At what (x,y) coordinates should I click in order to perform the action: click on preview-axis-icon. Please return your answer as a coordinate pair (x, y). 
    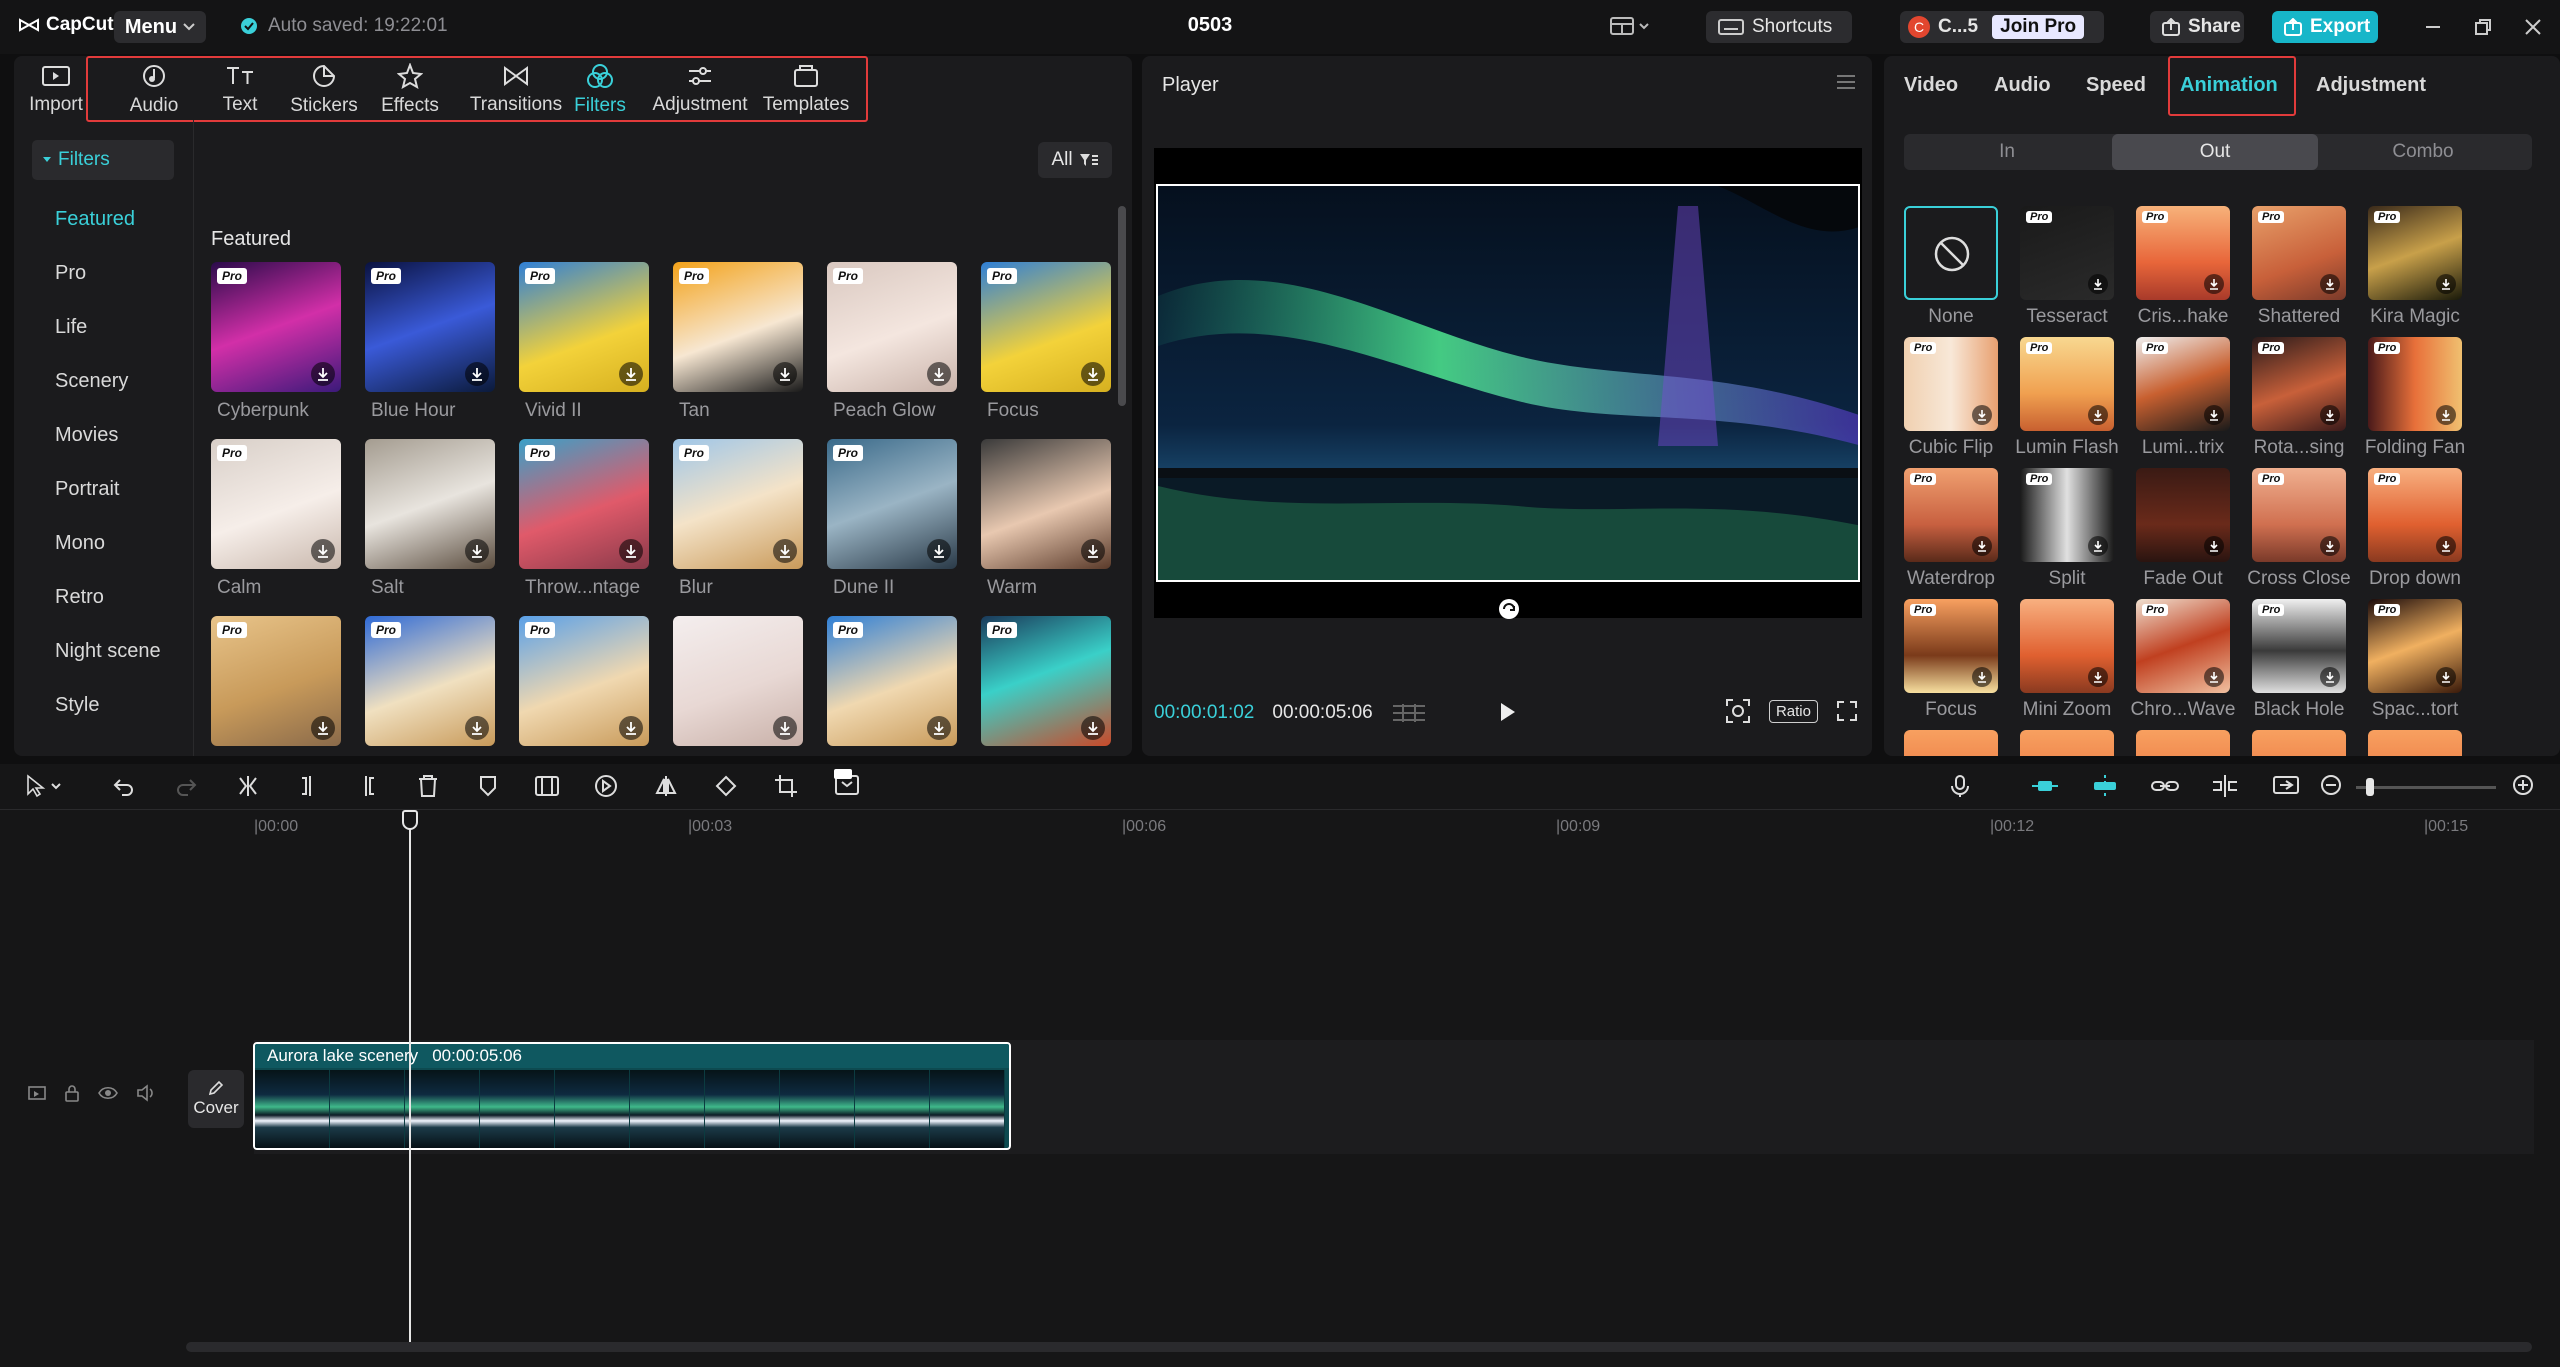
    Looking at the image, I should click on (2225, 786).